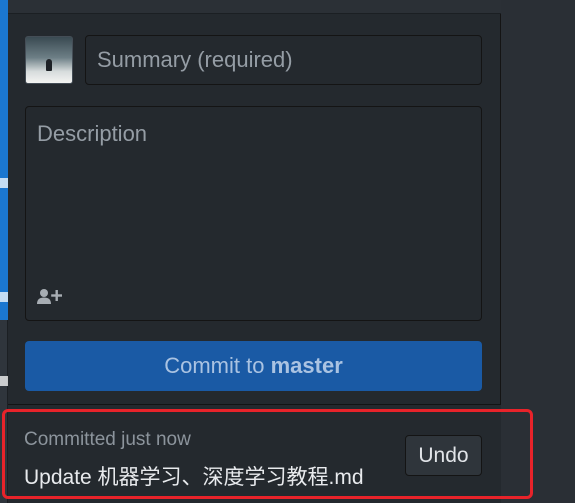 Image resolution: width=575 pixels, height=503 pixels. What do you see at coordinates (4, 160) in the screenshot?
I see `background-window-blue-edge` at bounding box center [4, 160].